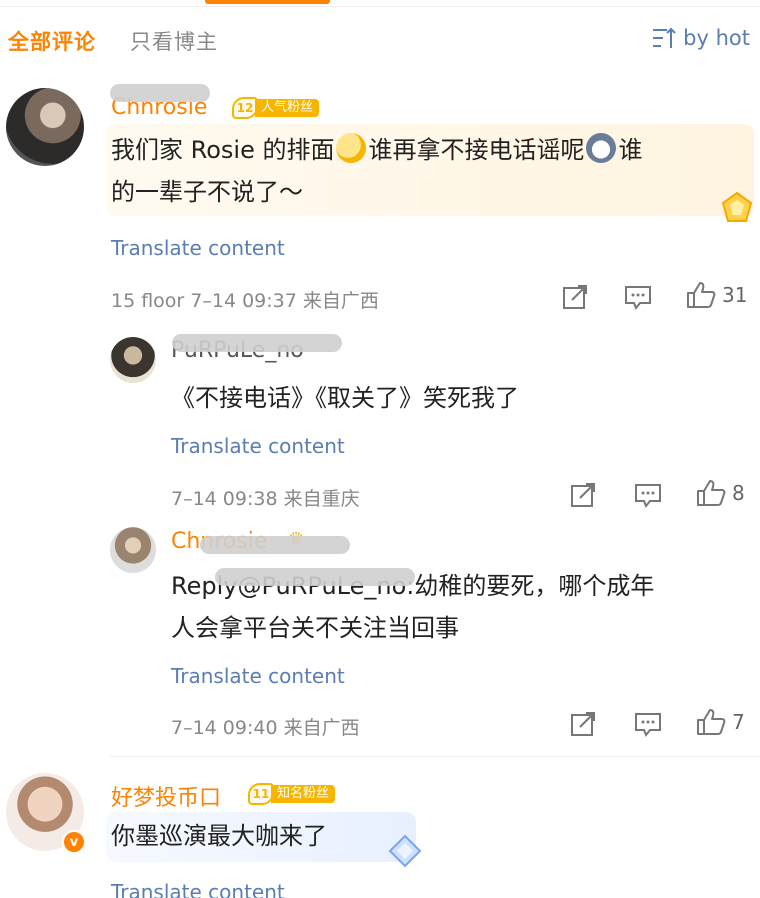  I want to click on fan-badge: 12 人气粉丝, so click(276, 108).